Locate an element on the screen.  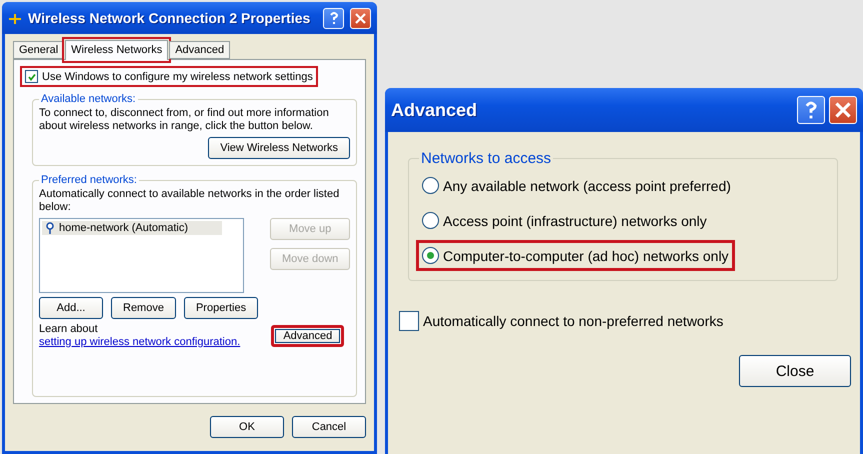
close-dialog-button: Close is located at coordinates (795, 371).